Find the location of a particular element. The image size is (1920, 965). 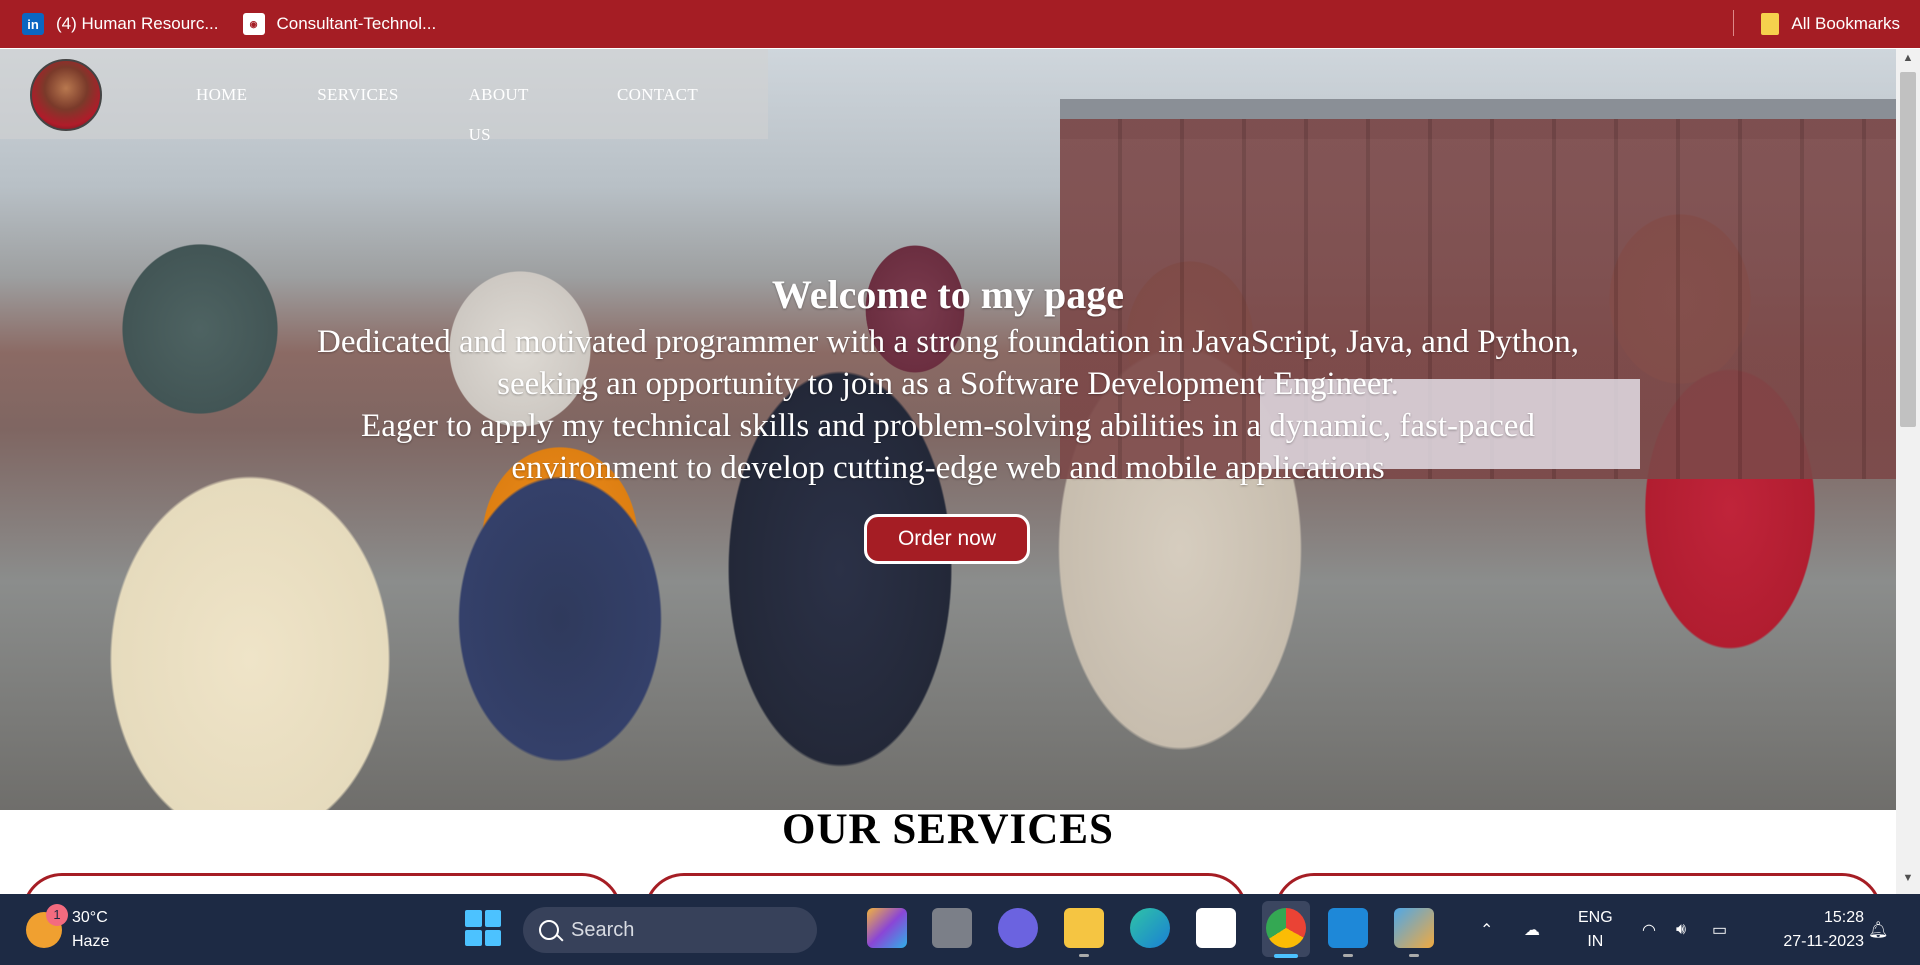

file-explorer-icon is located at coordinates (1084, 928).